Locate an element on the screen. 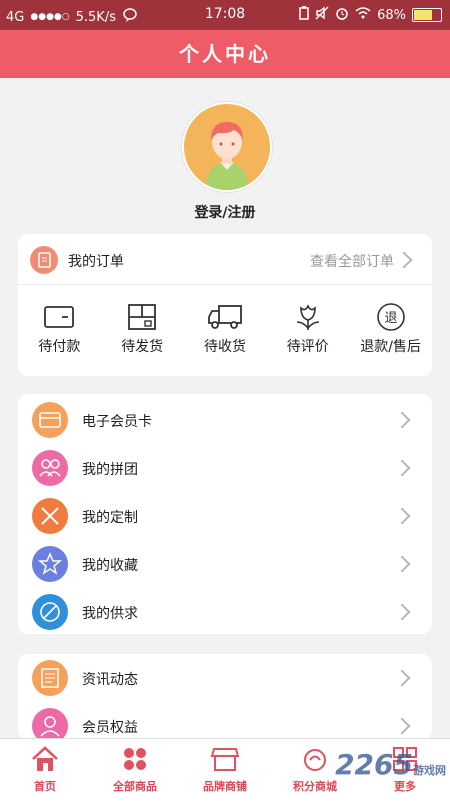 This screenshot has height=801, width=450. watermark: 2265游戏网 is located at coordinates (390, 764).